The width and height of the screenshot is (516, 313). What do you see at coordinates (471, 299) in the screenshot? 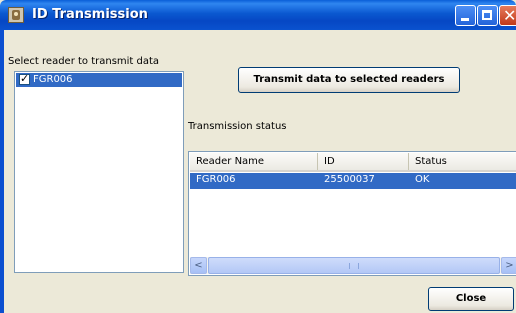
I see `close-button: Close` at bounding box center [471, 299].